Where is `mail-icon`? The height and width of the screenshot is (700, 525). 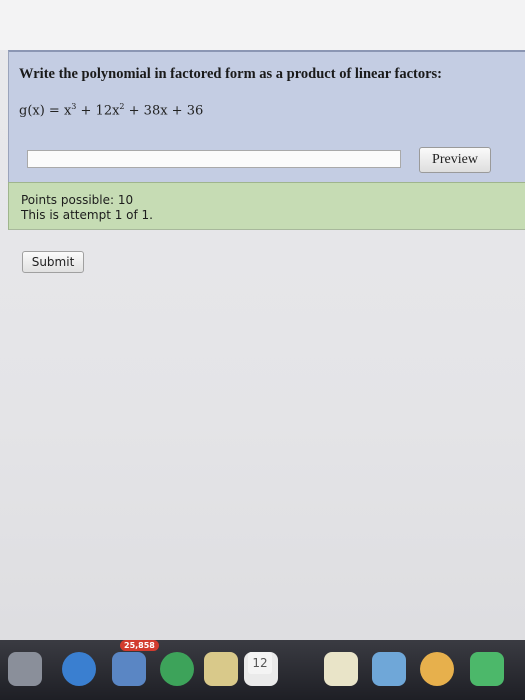
mail-icon is located at coordinates (129, 669).